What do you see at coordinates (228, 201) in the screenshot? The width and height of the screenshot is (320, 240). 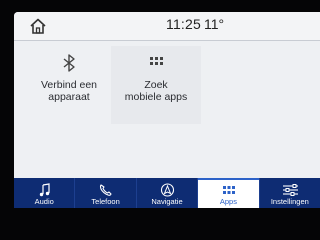 I see `nav-apps-label: Apps` at bounding box center [228, 201].